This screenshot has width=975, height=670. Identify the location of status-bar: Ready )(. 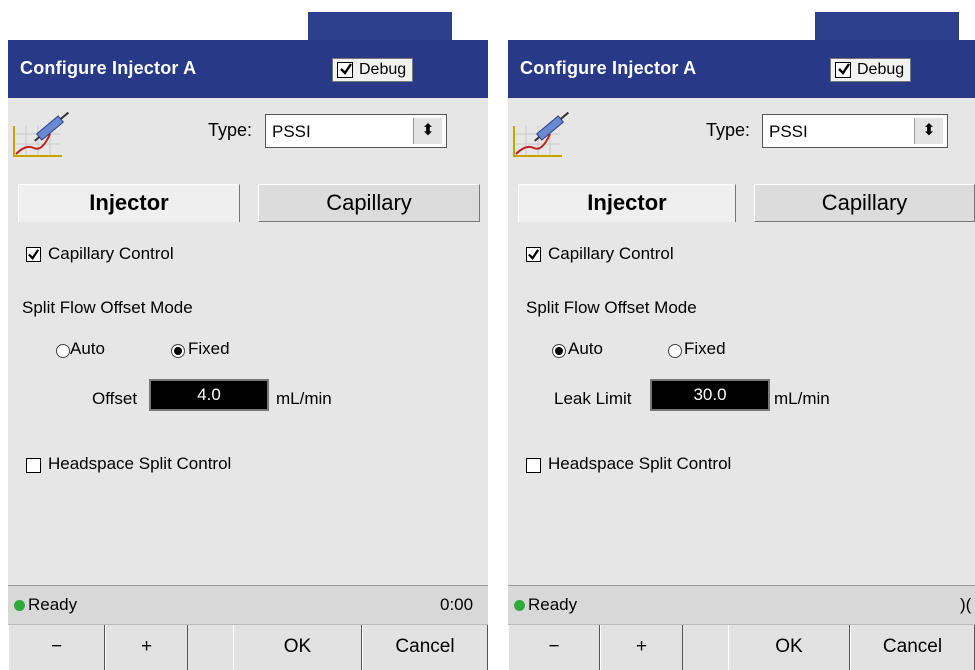
(741, 604).